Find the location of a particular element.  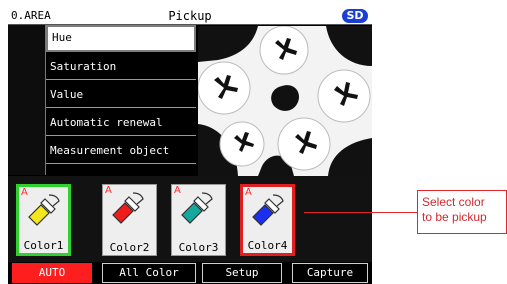

menu-item-saturation: Saturation is located at coordinates (121, 66).